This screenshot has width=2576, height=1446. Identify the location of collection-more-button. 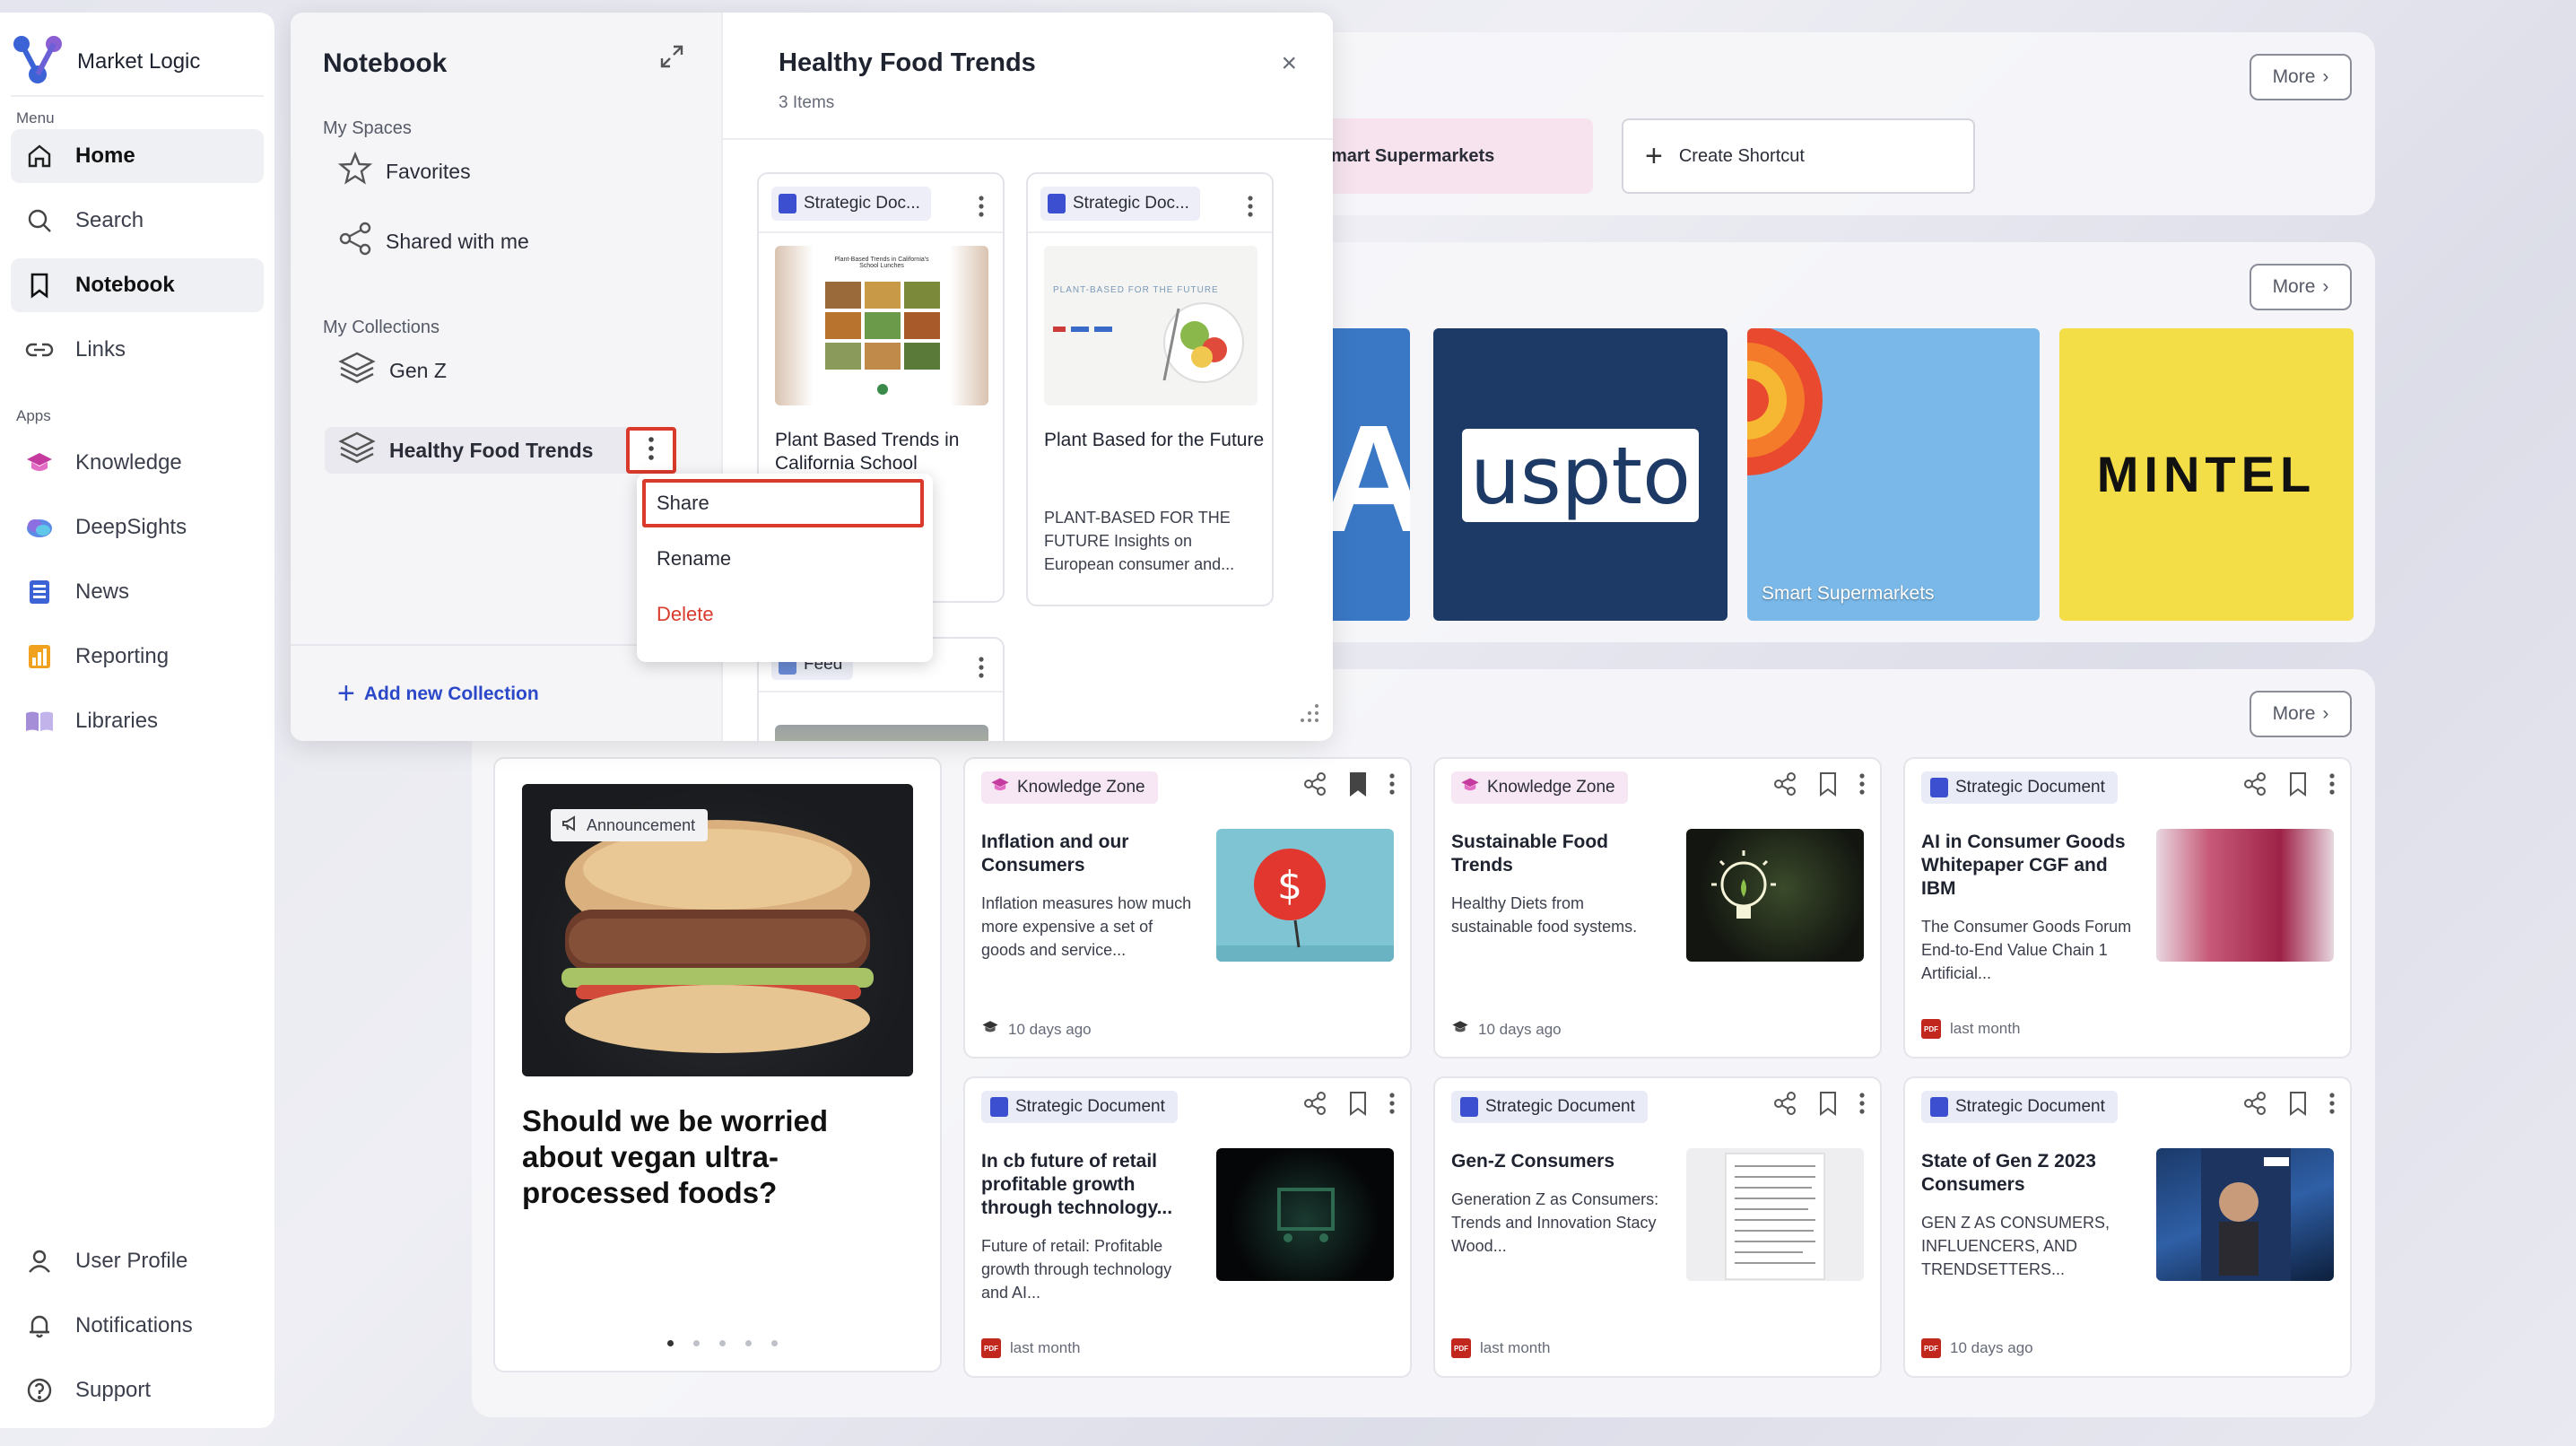
(651, 450).